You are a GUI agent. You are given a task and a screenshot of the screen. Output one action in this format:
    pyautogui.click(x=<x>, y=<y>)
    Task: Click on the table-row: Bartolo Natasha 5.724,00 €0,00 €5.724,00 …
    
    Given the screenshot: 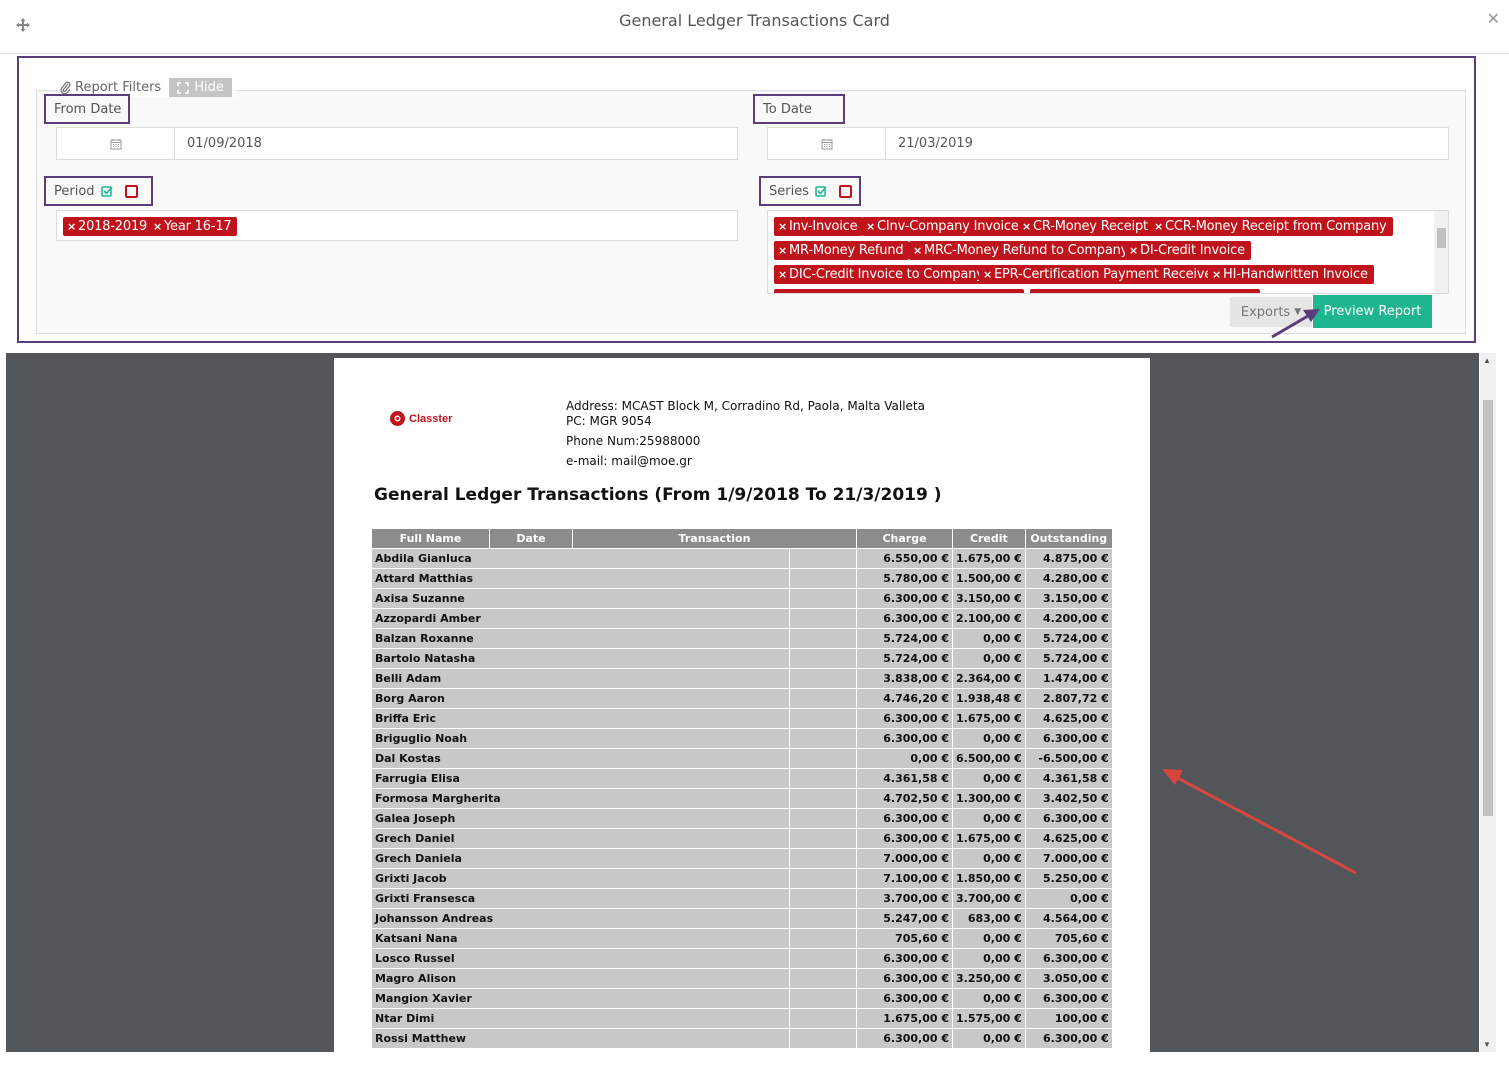 What is the action you would take?
    pyautogui.click(x=742, y=658)
    